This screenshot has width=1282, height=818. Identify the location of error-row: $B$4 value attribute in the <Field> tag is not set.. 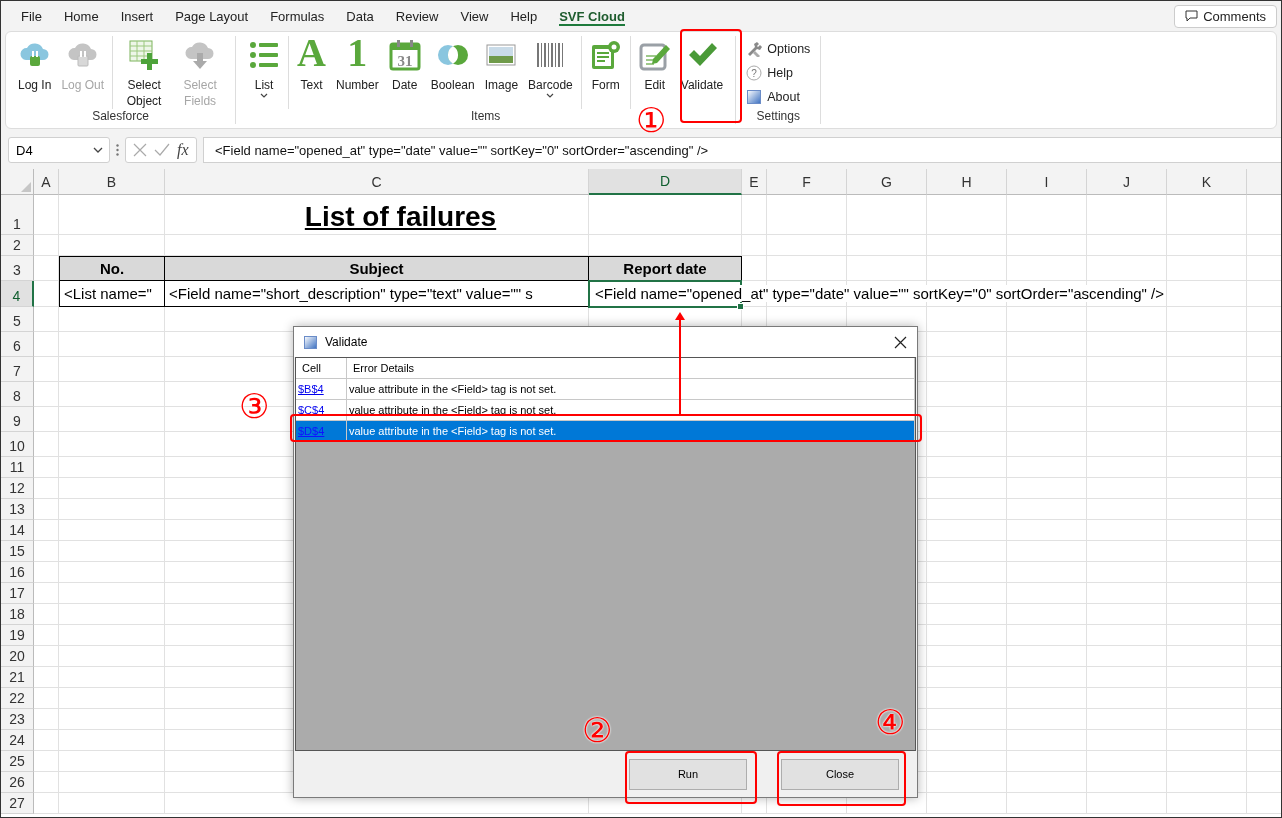
(605, 389).